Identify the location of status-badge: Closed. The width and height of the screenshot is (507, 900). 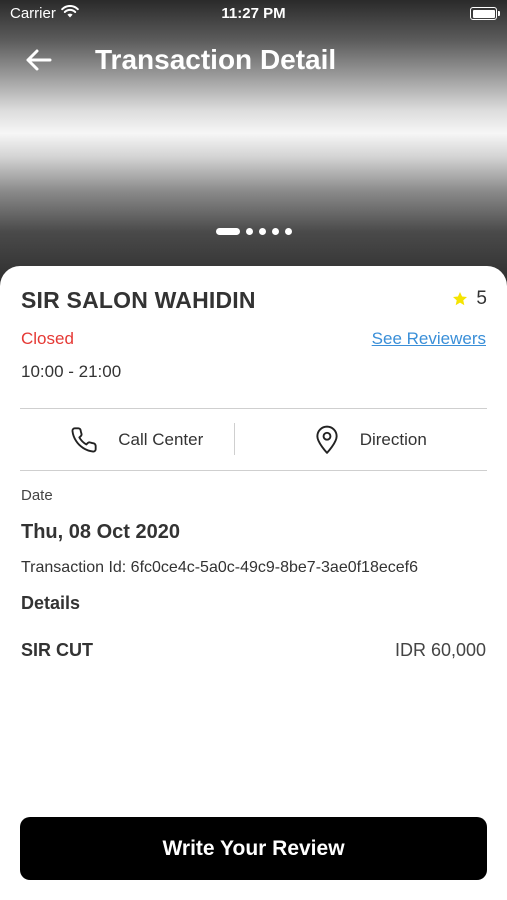
(47, 338).